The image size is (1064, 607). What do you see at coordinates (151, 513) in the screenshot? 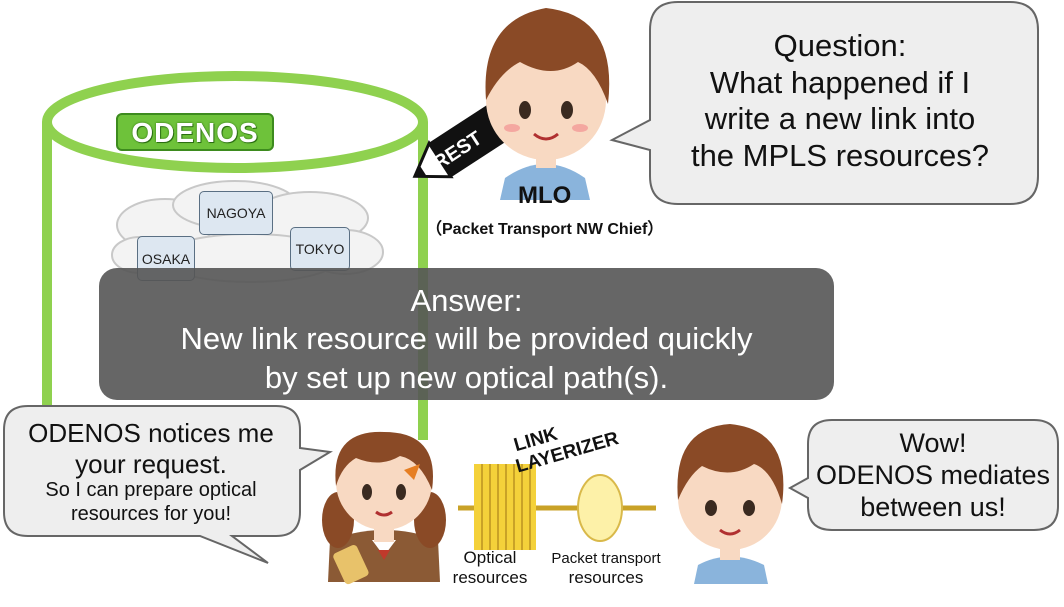
I see `notice-line: resources for you!` at bounding box center [151, 513].